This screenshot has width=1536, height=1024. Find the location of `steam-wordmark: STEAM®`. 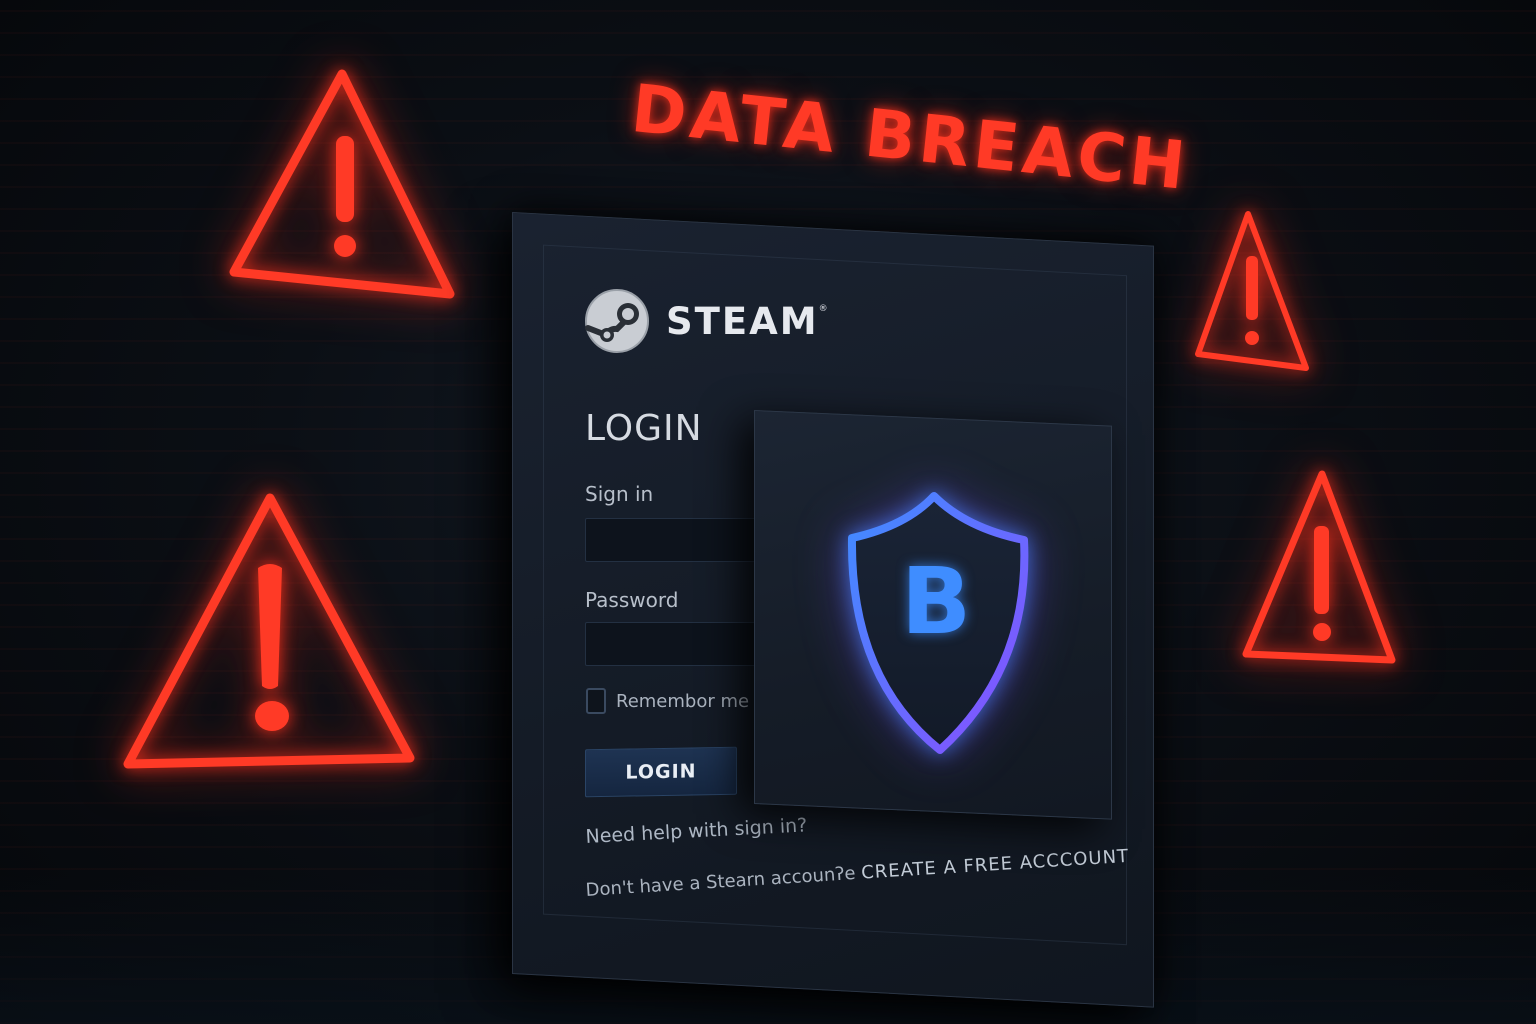

steam-wordmark: STEAM® is located at coordinates (748, 321).